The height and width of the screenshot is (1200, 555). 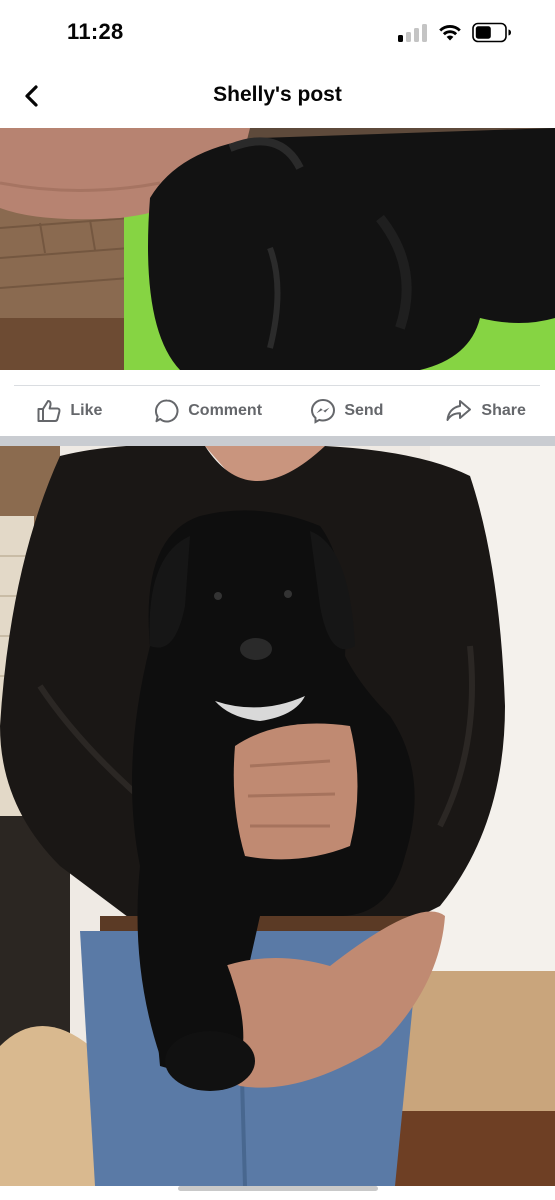 What do you see at coordinates (503, 410) in the screenshot?
I see `share-label: Share` at bounding box center [503, 410].